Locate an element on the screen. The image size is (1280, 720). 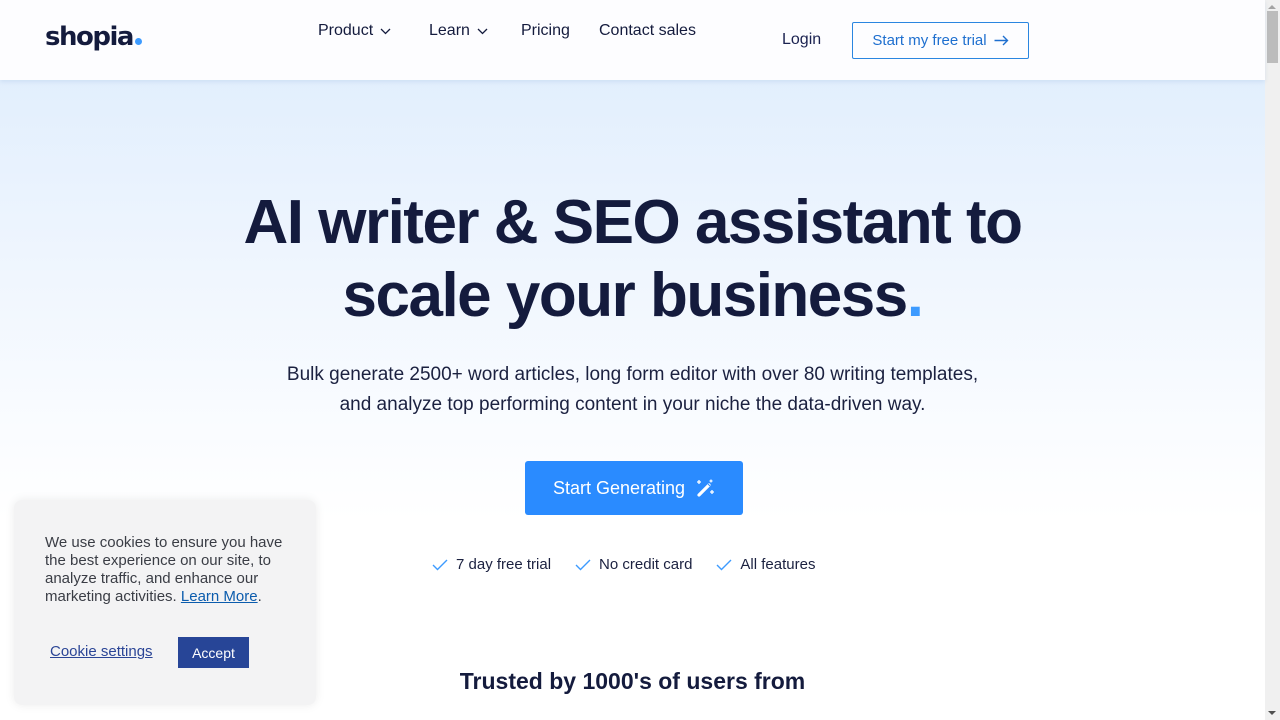
arrow-right-icon is located at coordinates (1001, 40).